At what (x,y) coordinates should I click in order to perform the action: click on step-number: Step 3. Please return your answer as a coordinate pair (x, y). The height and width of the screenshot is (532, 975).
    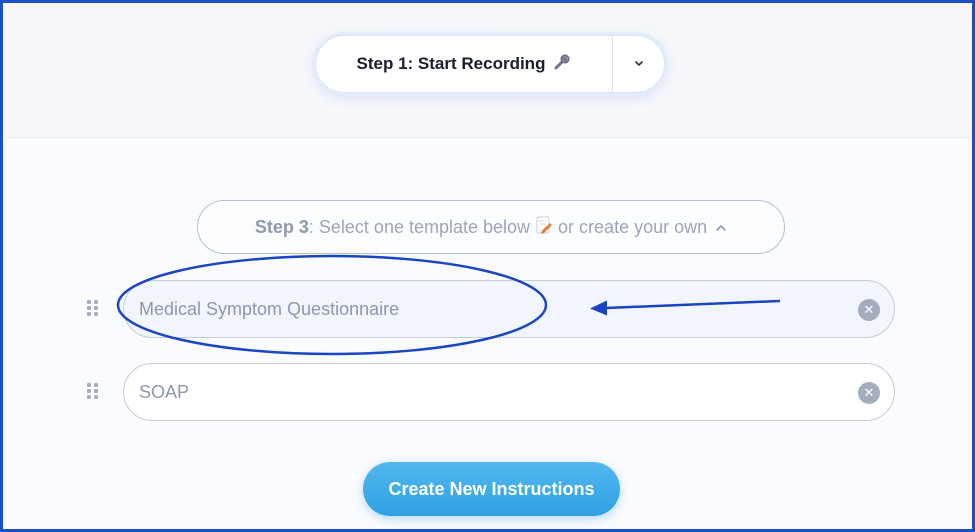
    Looking at the image, I should click on (281, 226).